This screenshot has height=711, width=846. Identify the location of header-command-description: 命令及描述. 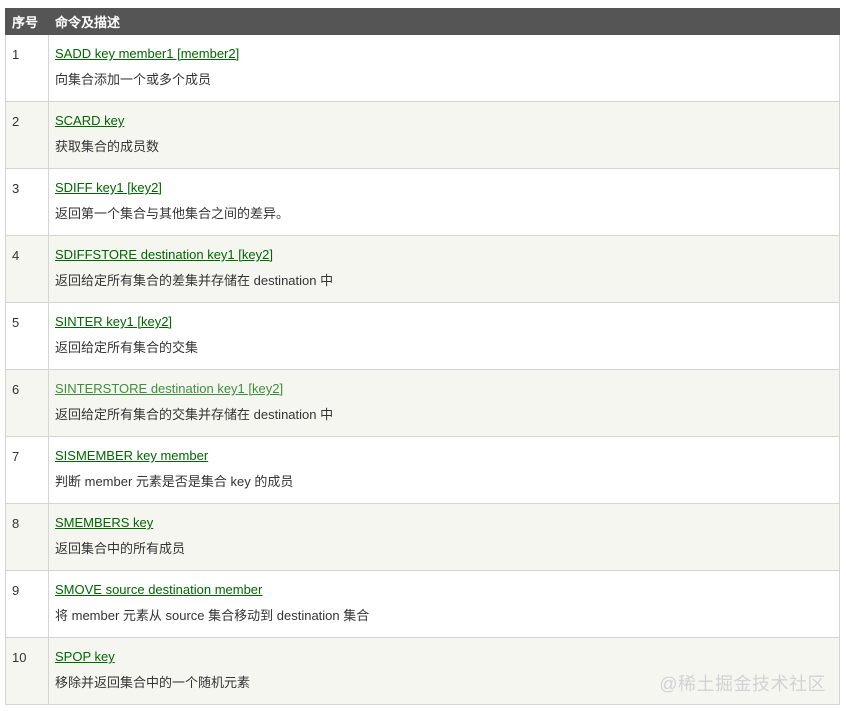
(444, 21).